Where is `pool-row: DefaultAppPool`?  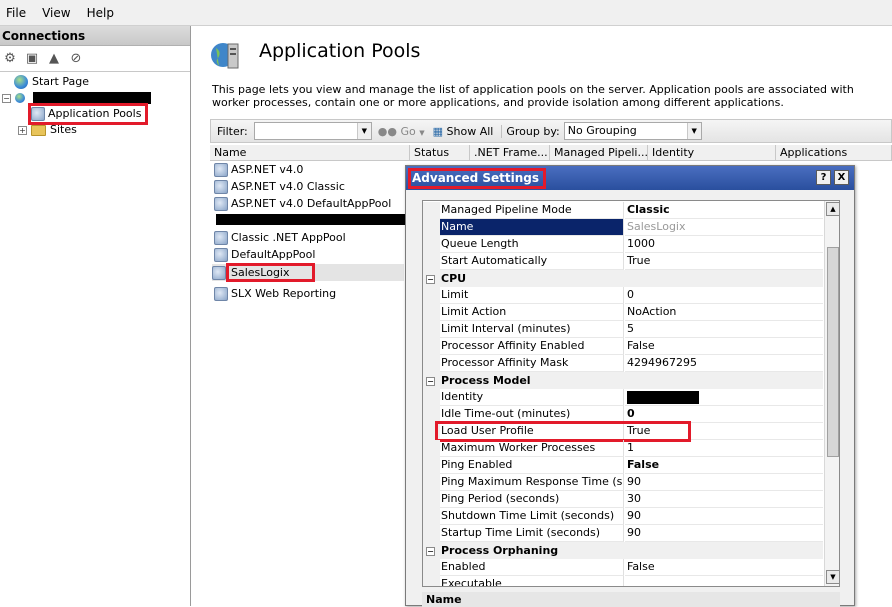
pool-row: DefaultAppPool is located at coordinates (264, 254).